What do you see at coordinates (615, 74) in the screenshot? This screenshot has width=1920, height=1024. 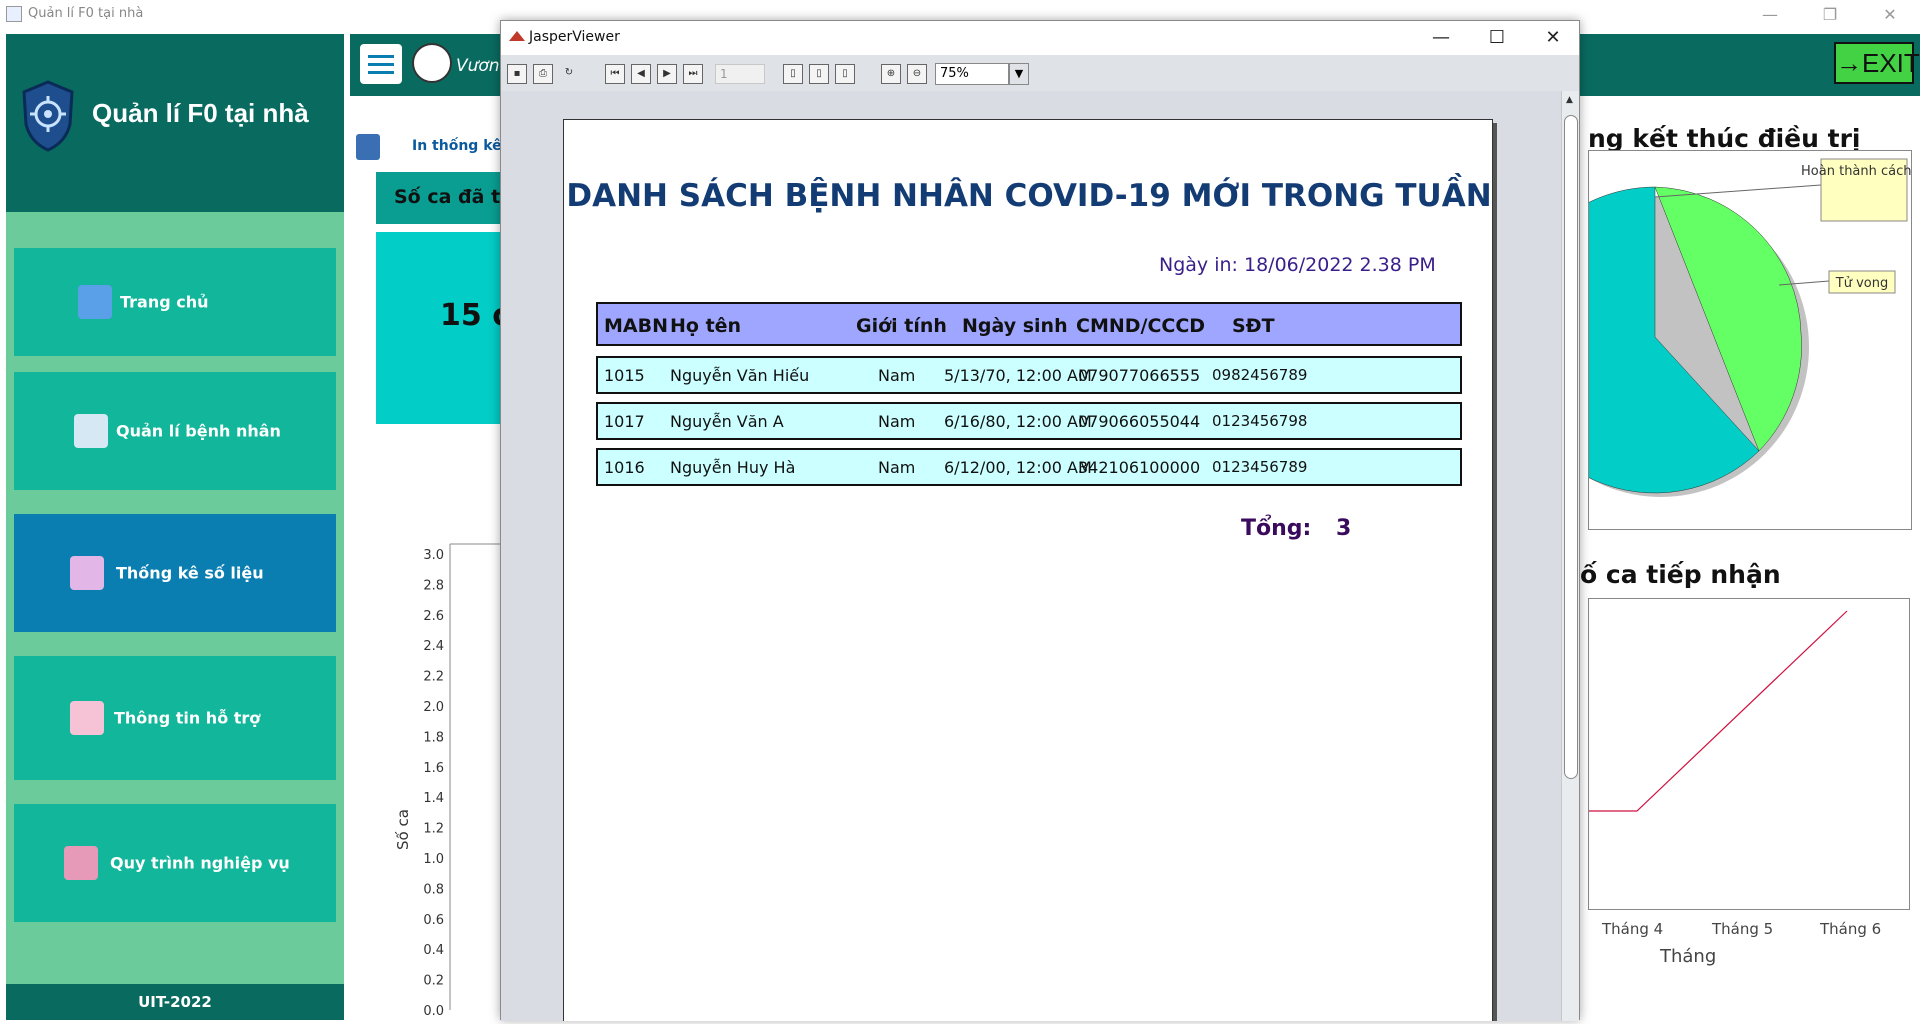 I see `first-page-icon: ⏮` at bounding box center [615, 74].